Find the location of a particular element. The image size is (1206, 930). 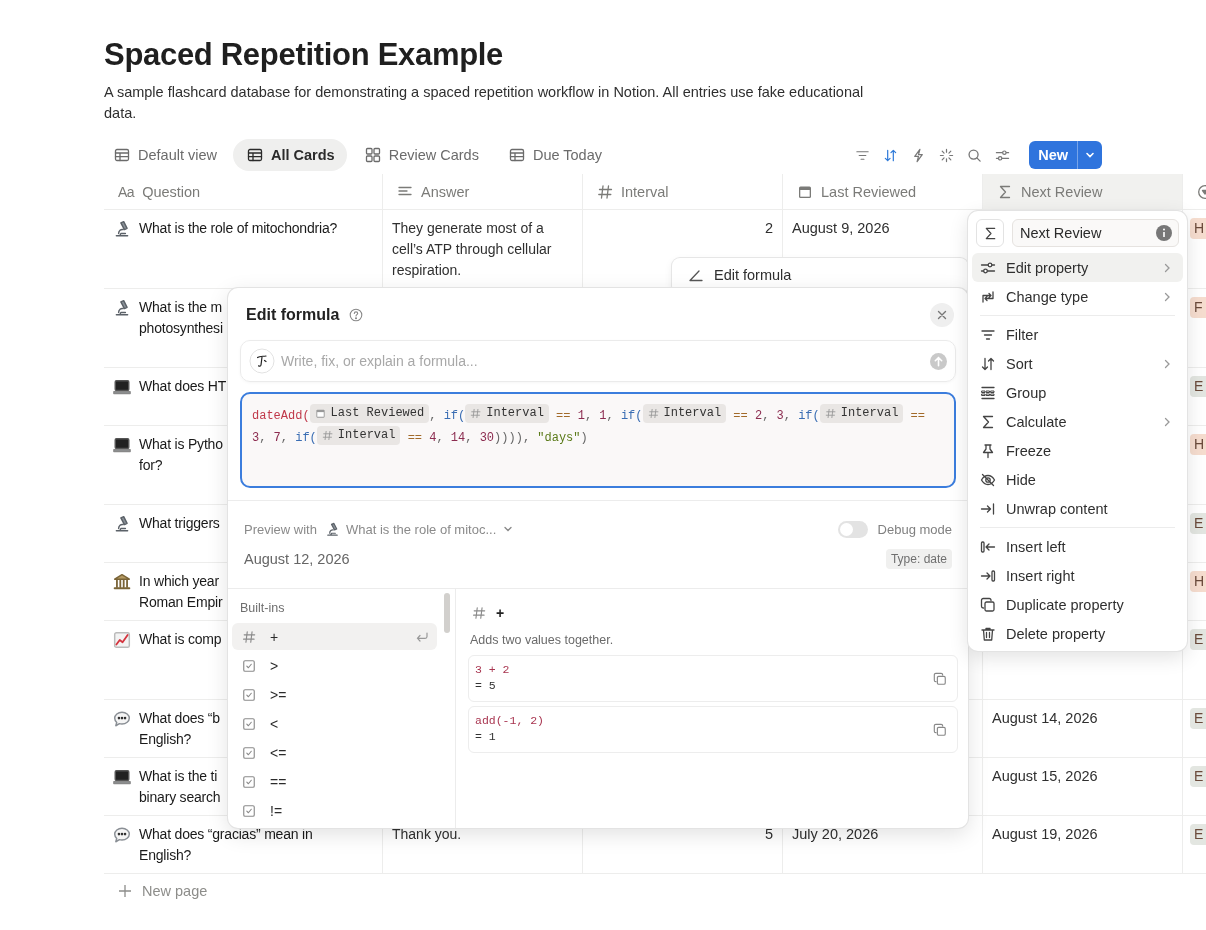

table-icon is located at coordinates (516, 155).